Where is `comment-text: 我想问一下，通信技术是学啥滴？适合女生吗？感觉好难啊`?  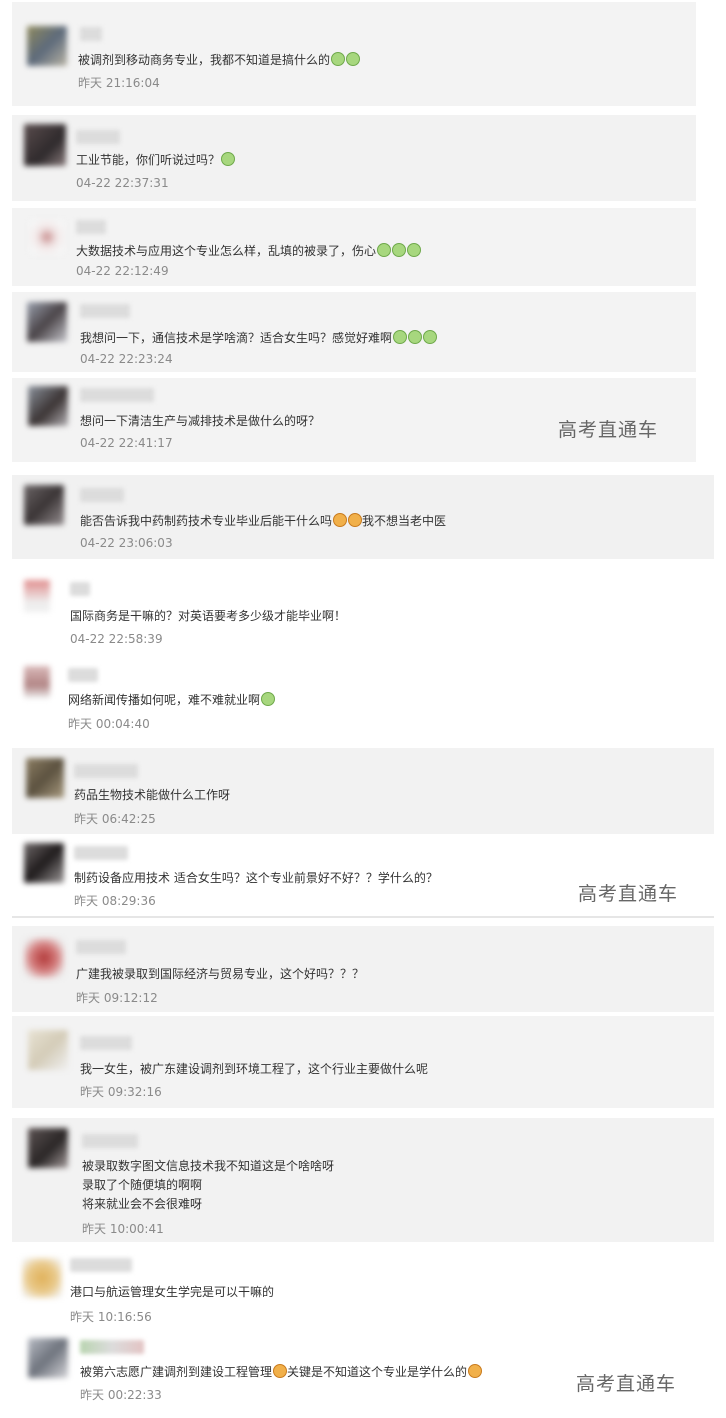 comment-text: 我想问一下，通信技术是学啥滴？适合女生吗？感觉好难啊 is located at coordinates (259, 338).